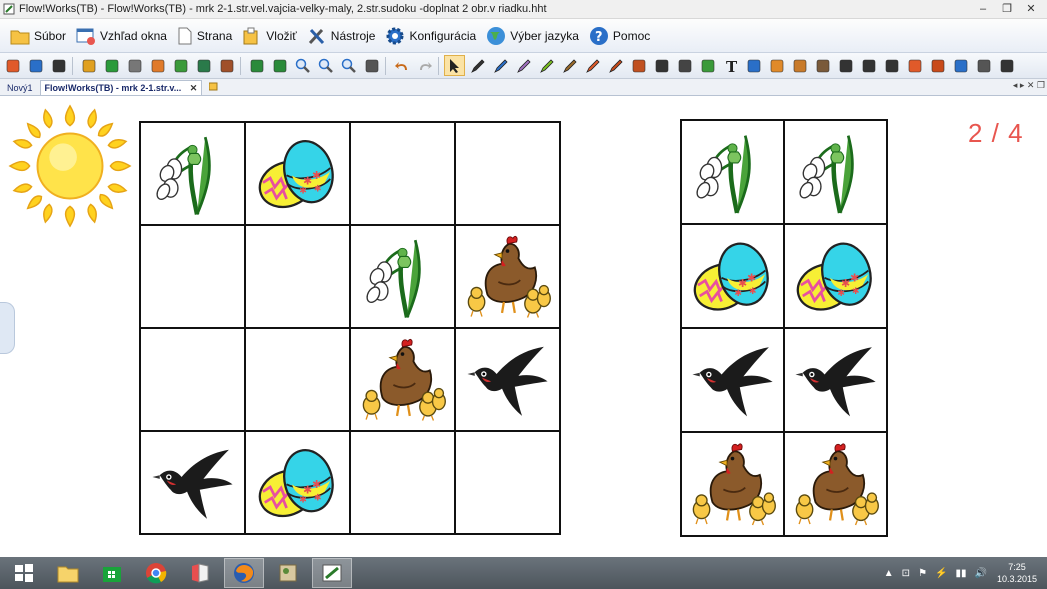 The width and height of the screenshot is (1047, 589). What do you see at coordinates (454, 65) in the screenshot?
I see `tool-select-button` at bounding box center [454, 65].